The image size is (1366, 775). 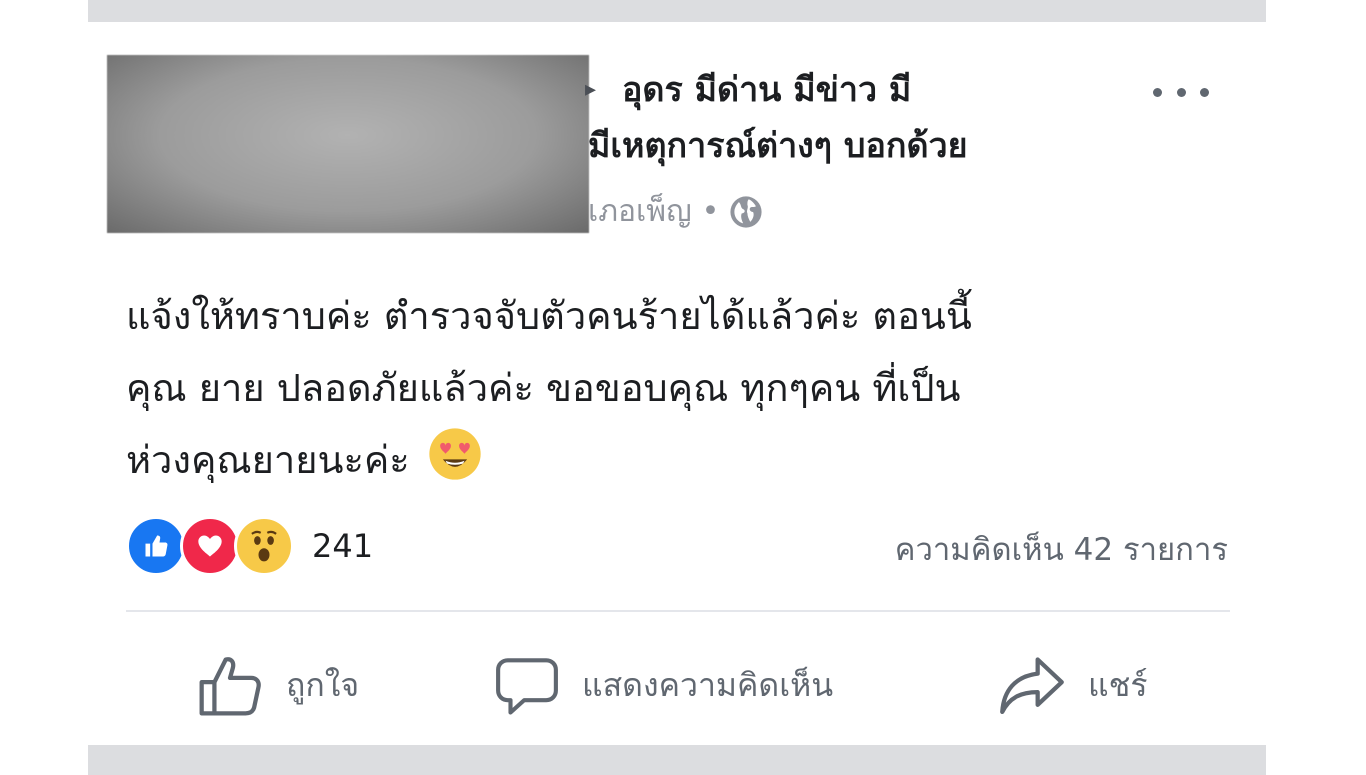 What do you see at coordinates (230, 686) in the screenshot?
I see `thumbs-up-icon` at bounding box center [230, 686].